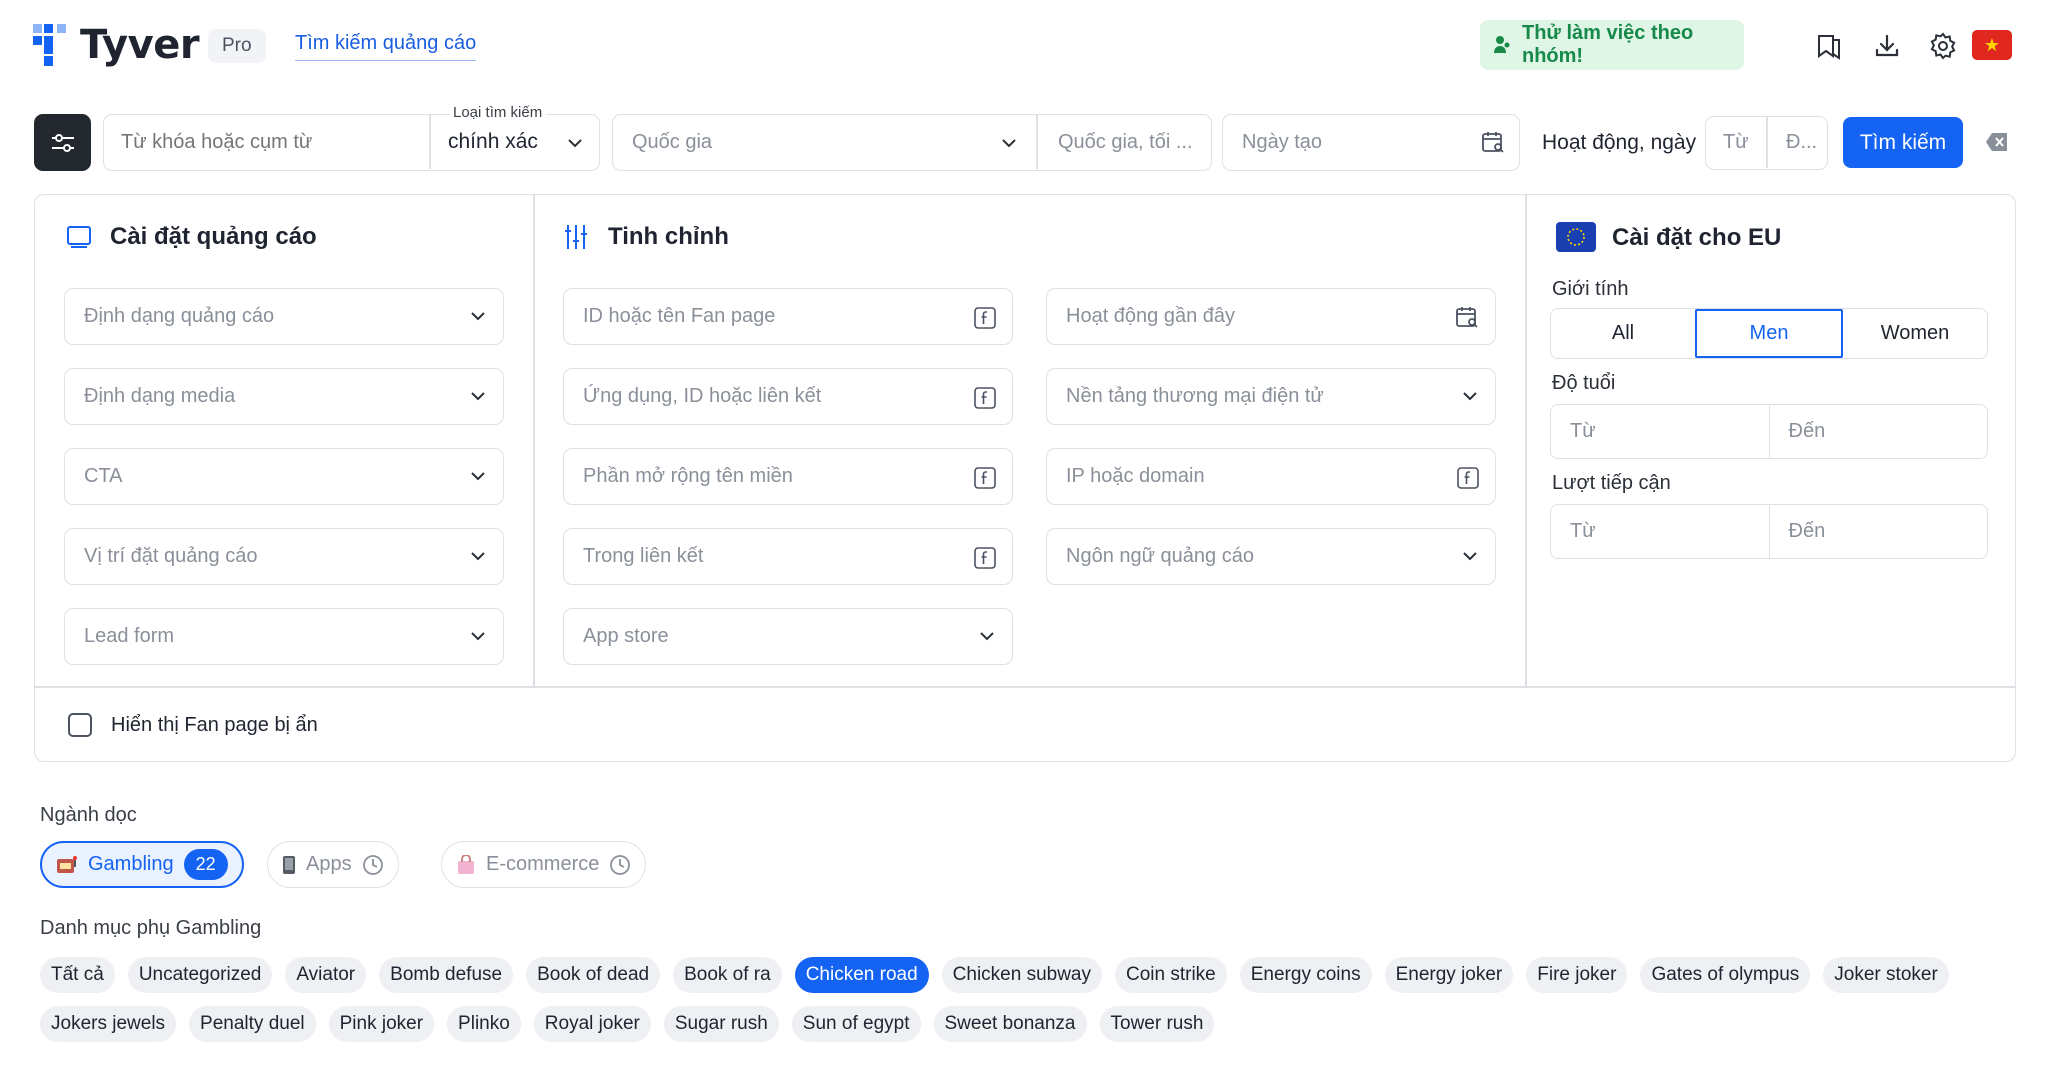 Image resolution: width=2048 pixels, height=1073 pixels. I want to click on age-from-input: Từ, so click(1660, 431).